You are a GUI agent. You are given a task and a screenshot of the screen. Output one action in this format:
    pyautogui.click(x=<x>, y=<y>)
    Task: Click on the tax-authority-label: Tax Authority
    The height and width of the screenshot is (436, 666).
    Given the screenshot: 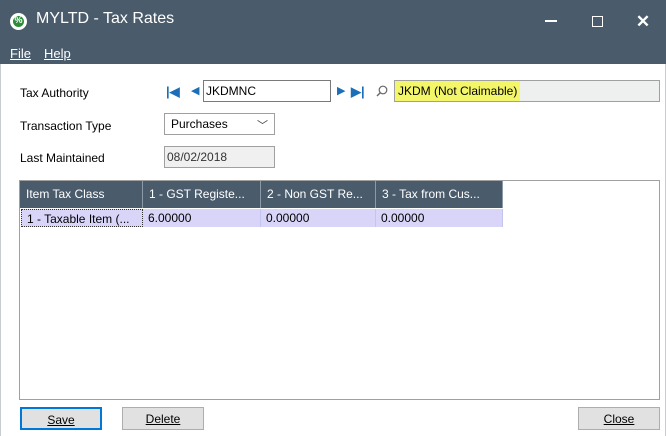 What is the action you would take?
    pyautogui.click(x=54, y=93)
    